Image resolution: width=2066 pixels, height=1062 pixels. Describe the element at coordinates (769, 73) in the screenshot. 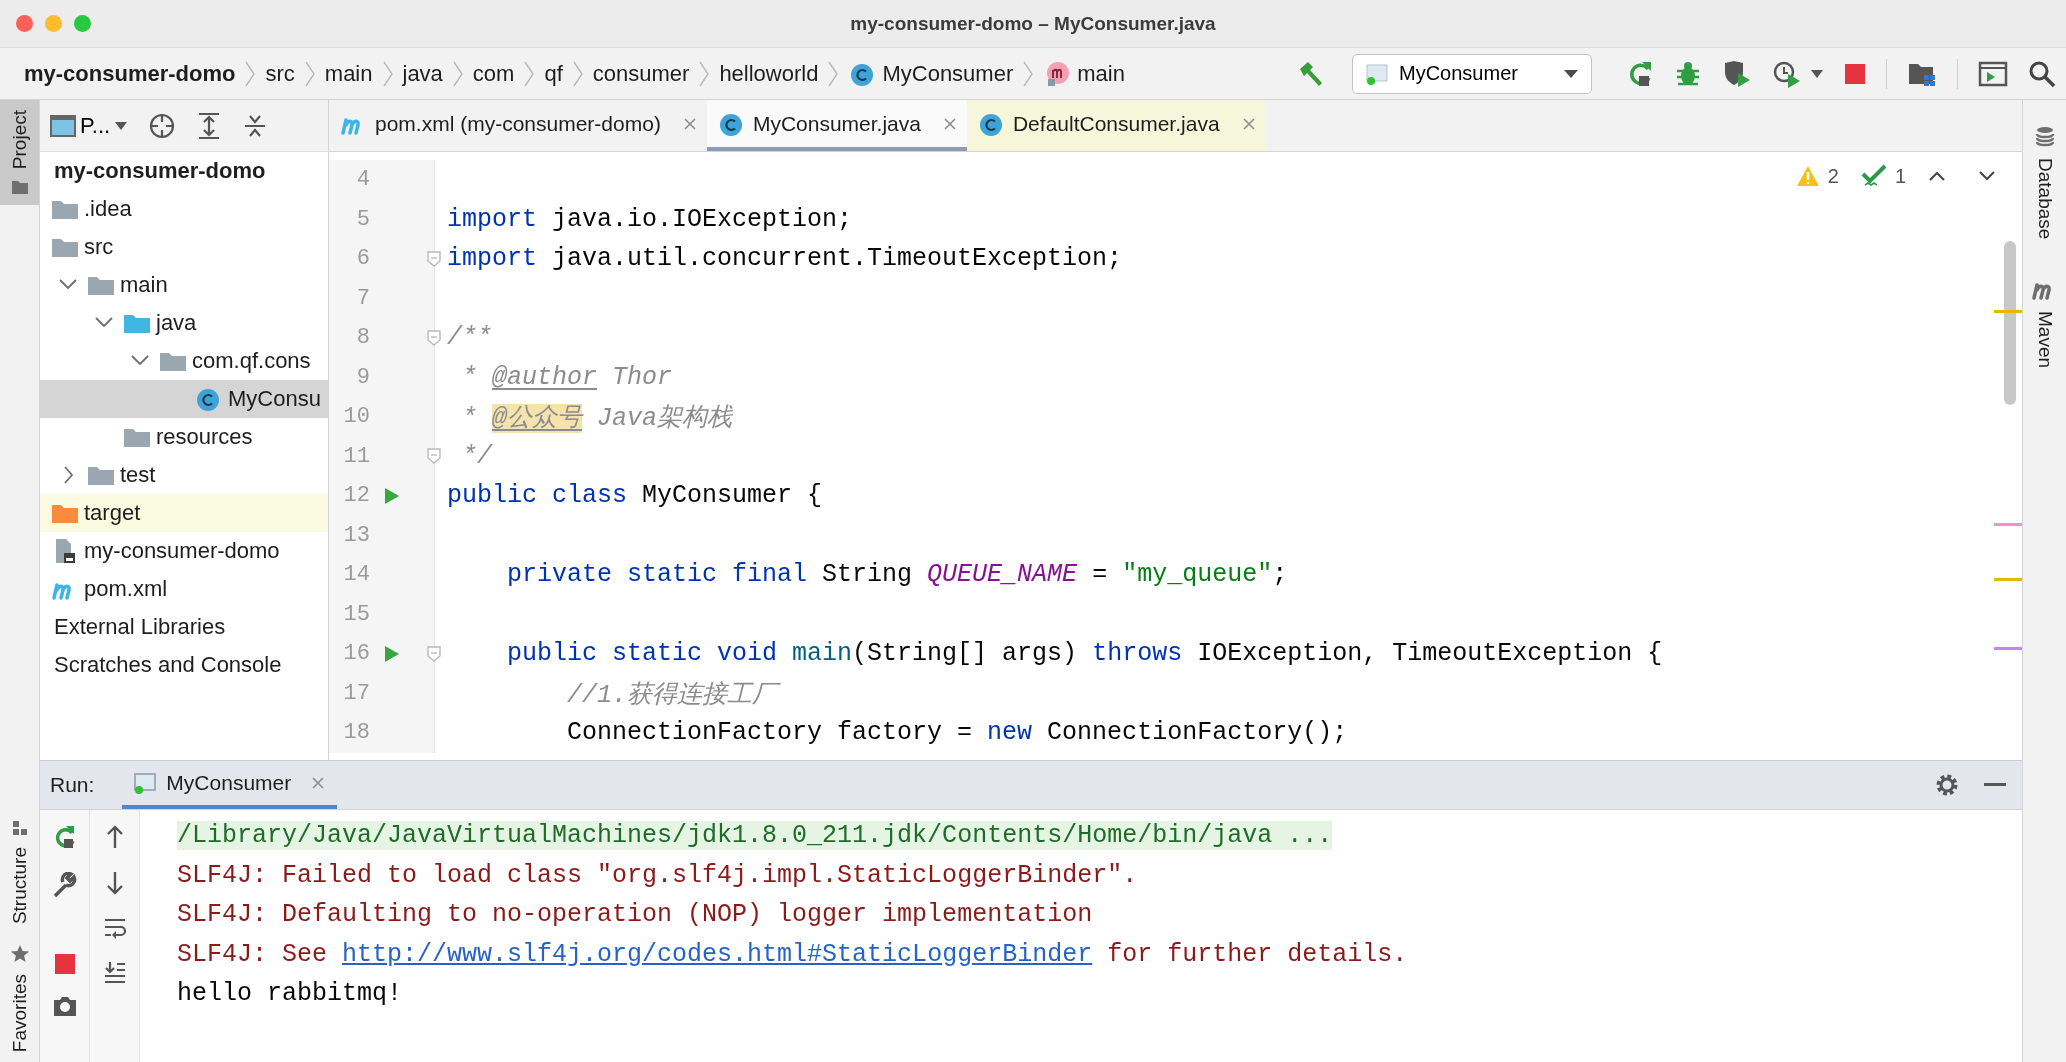

I see `breadcrumb: helloworld` at that location.